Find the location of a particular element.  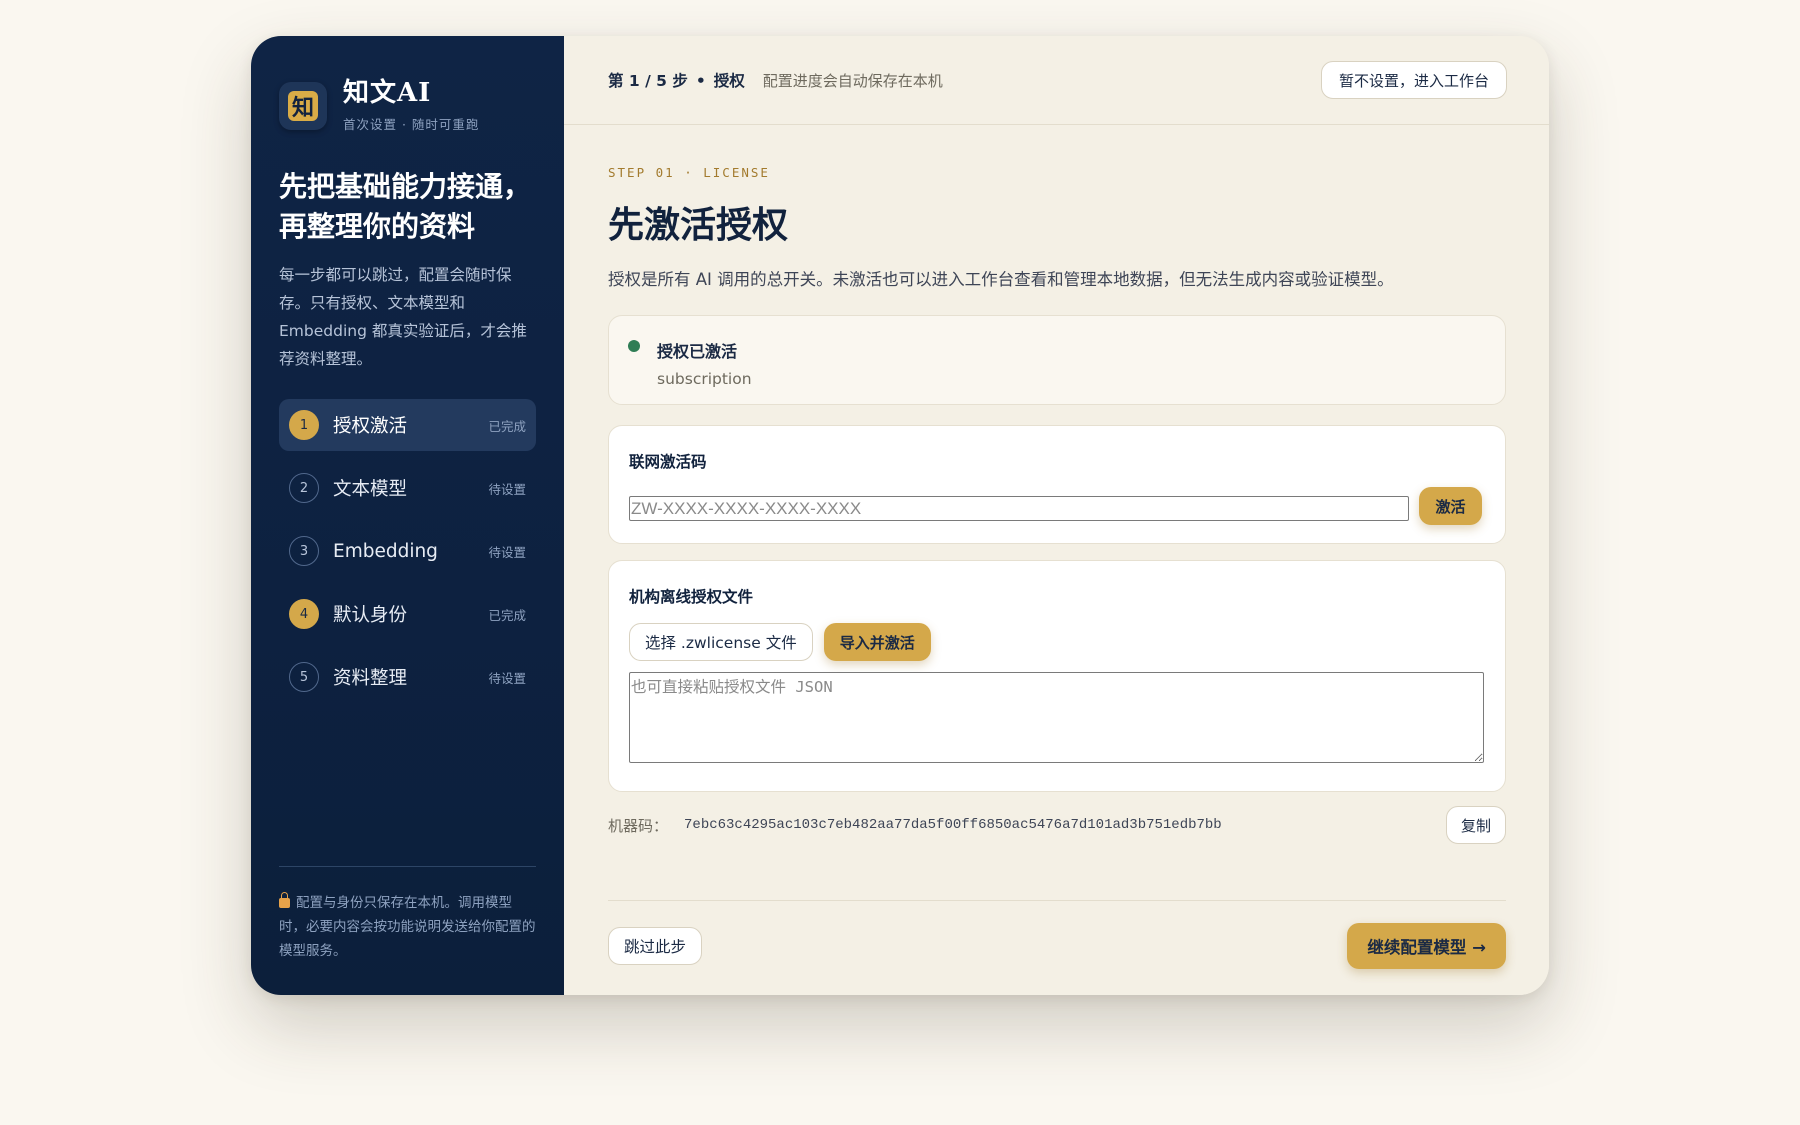

brand-logo: 知 is located at coordinates (303, 105).